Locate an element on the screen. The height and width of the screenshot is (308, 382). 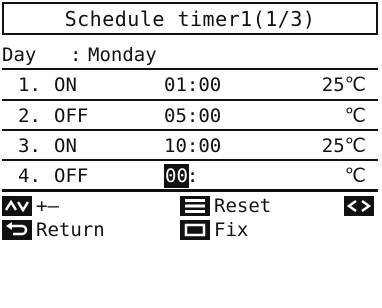
day-row: Day : Monday is located at coordinates (191, 55).